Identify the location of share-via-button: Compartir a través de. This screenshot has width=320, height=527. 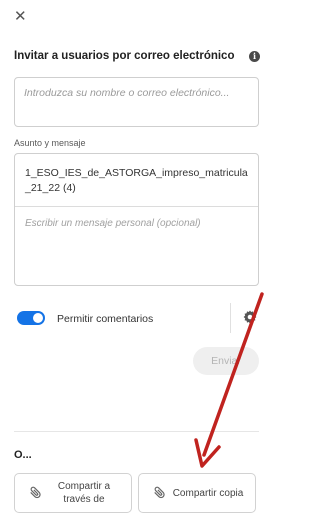
(73, 493).